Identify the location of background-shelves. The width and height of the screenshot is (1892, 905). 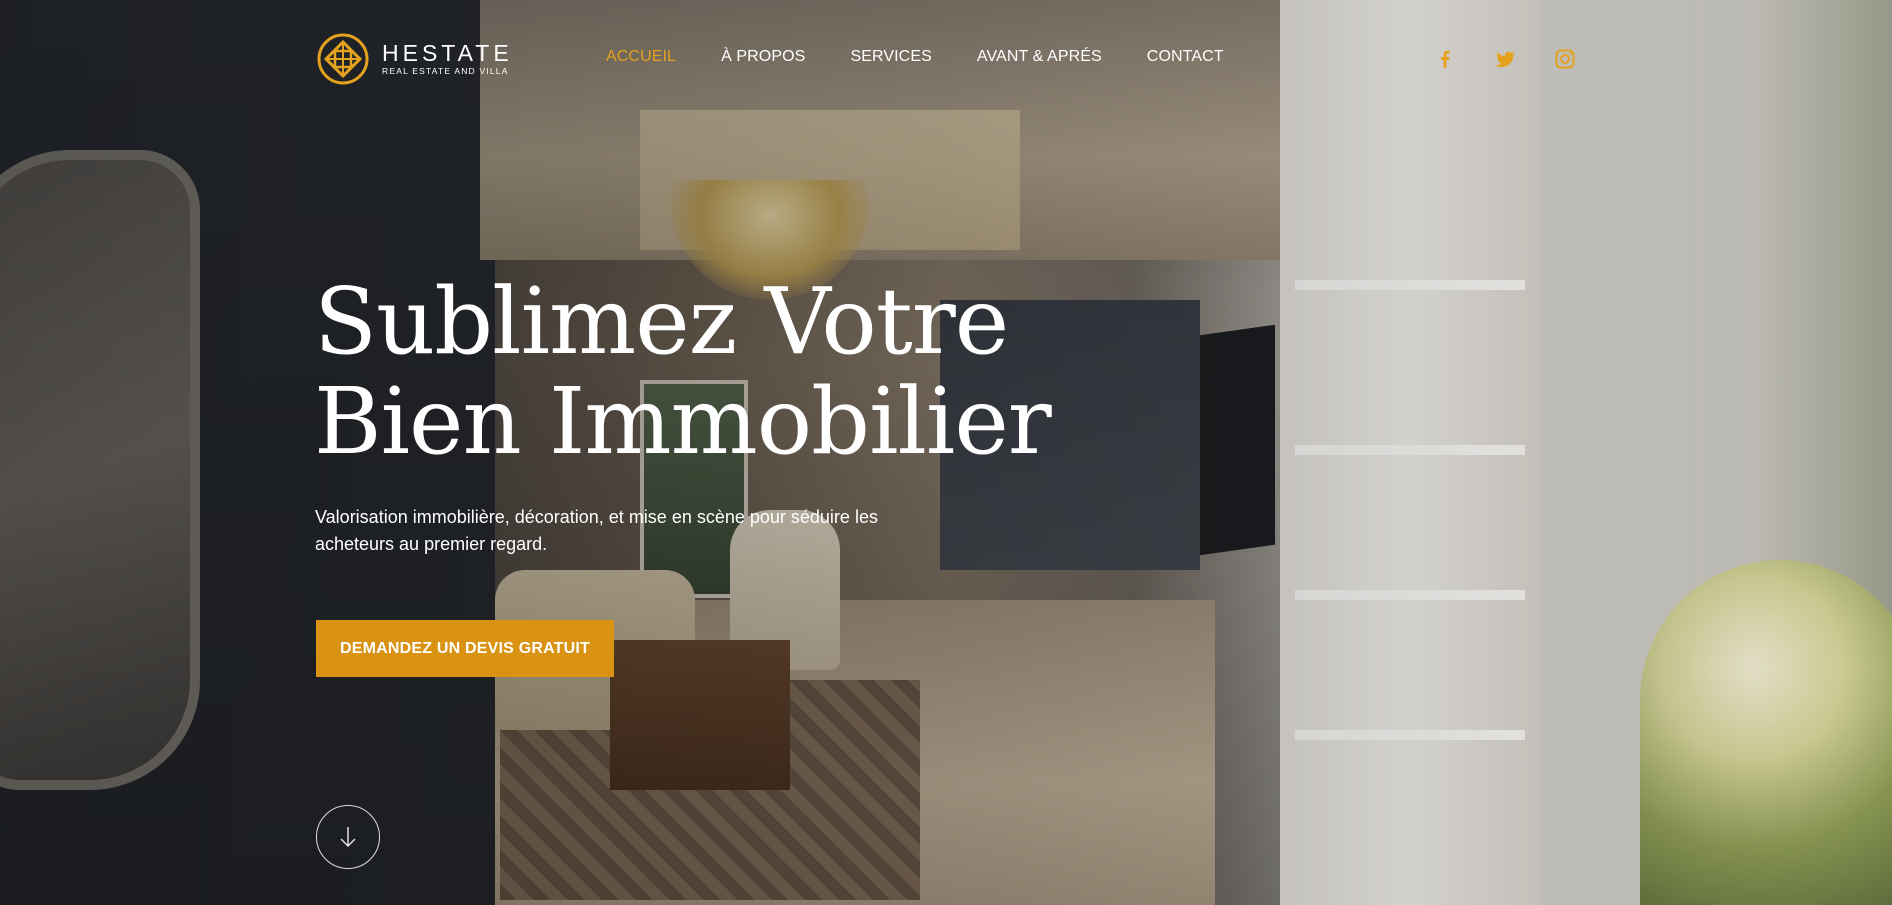
(1410, 452).